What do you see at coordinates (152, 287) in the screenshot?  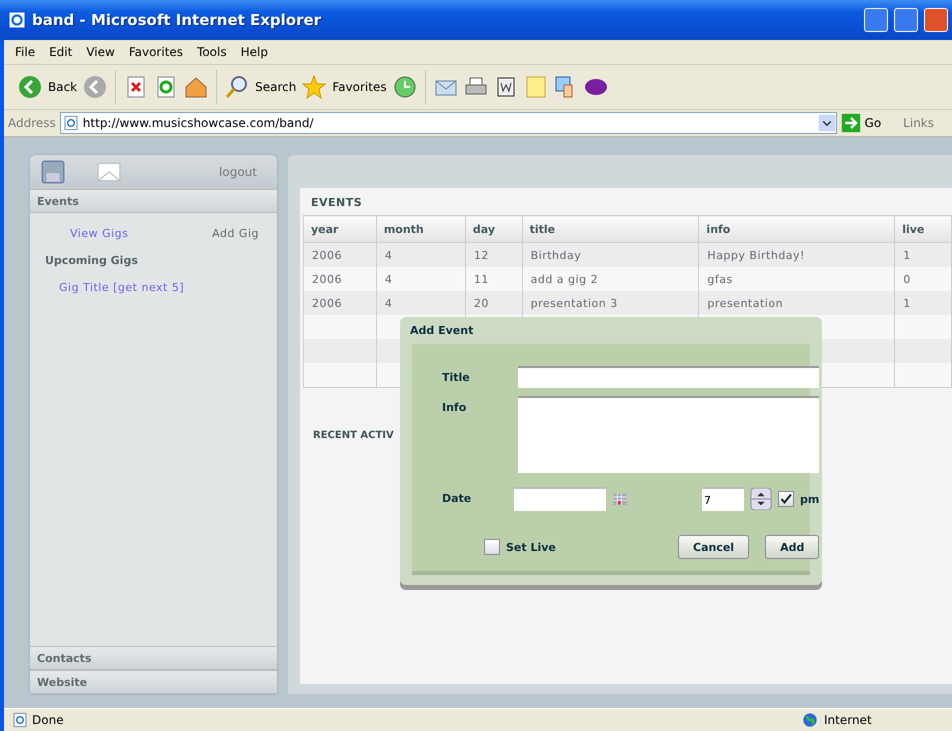 I see `gig-link: Gig Title [get next 5]` at bounding box center [152, 287].